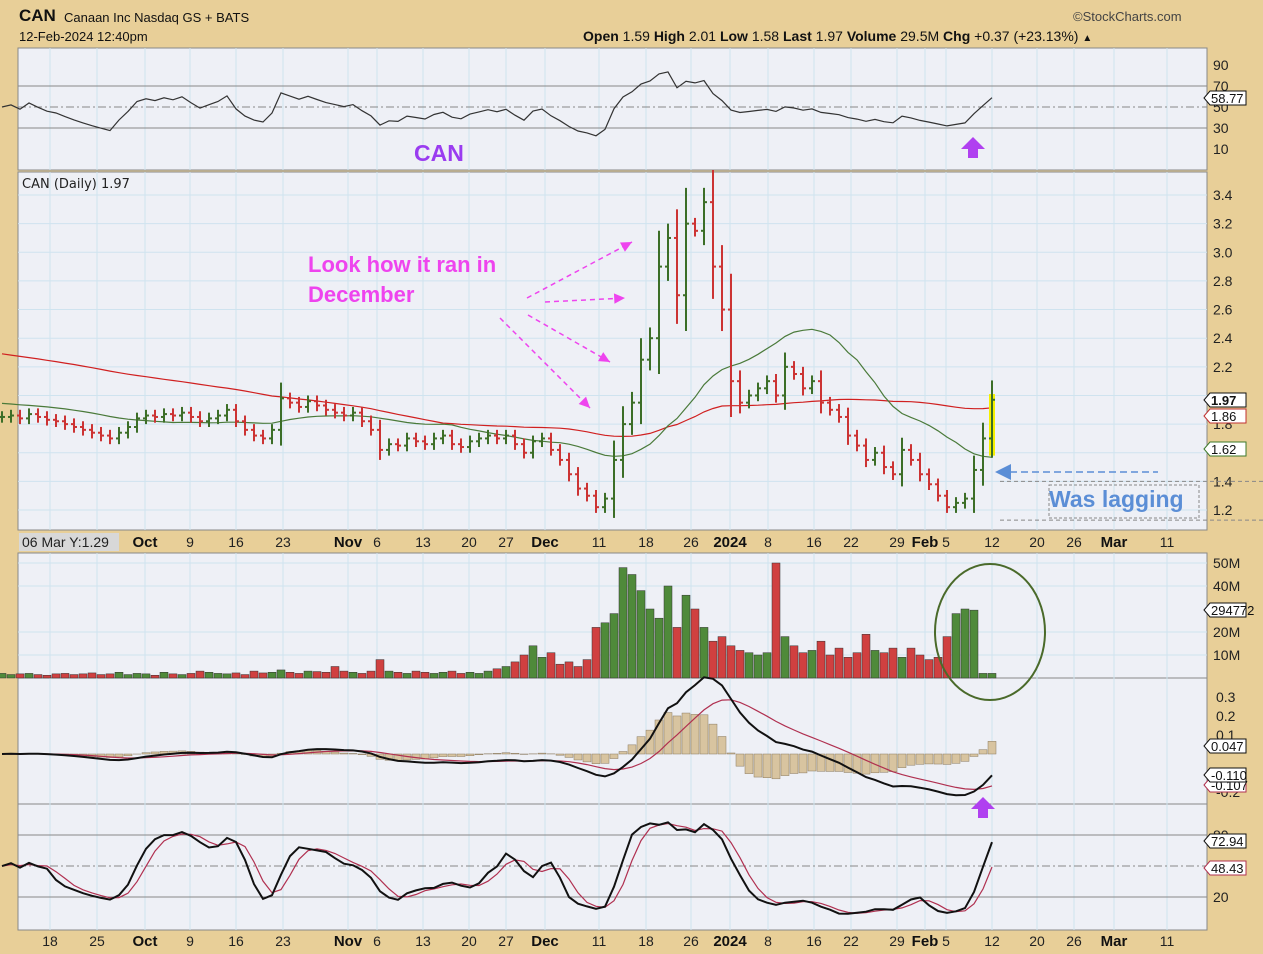  Describe the element at coordinates (1223, 510) in the screenshot. I see `price-tick: 1.2` at that location.